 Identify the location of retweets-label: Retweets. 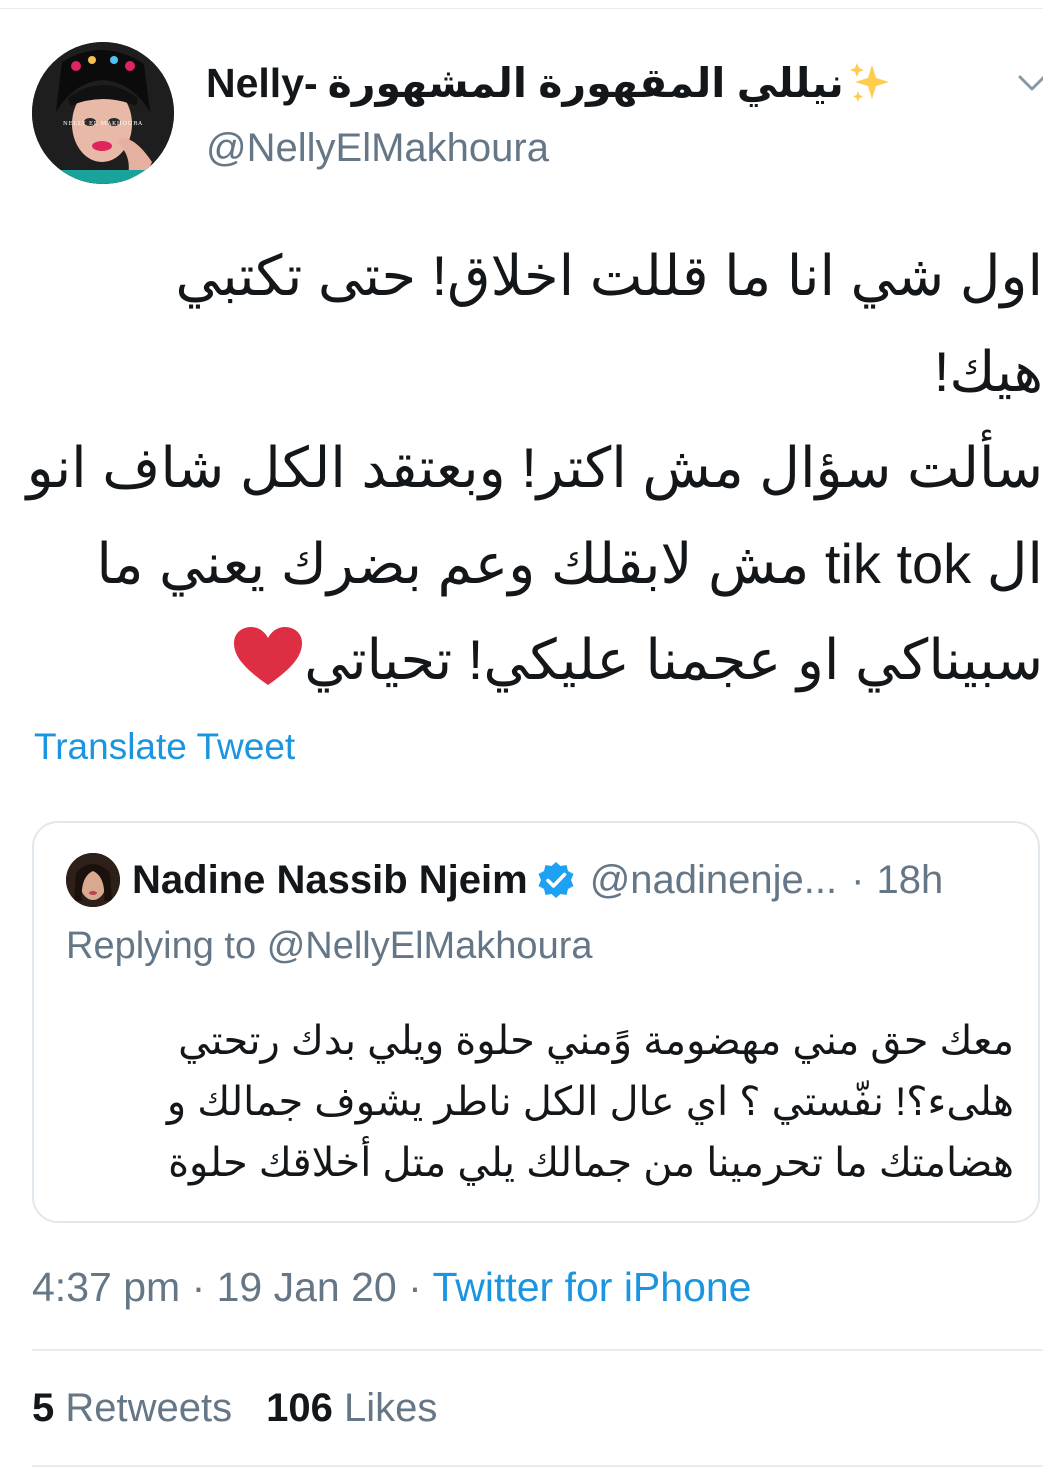
(149, 1408).